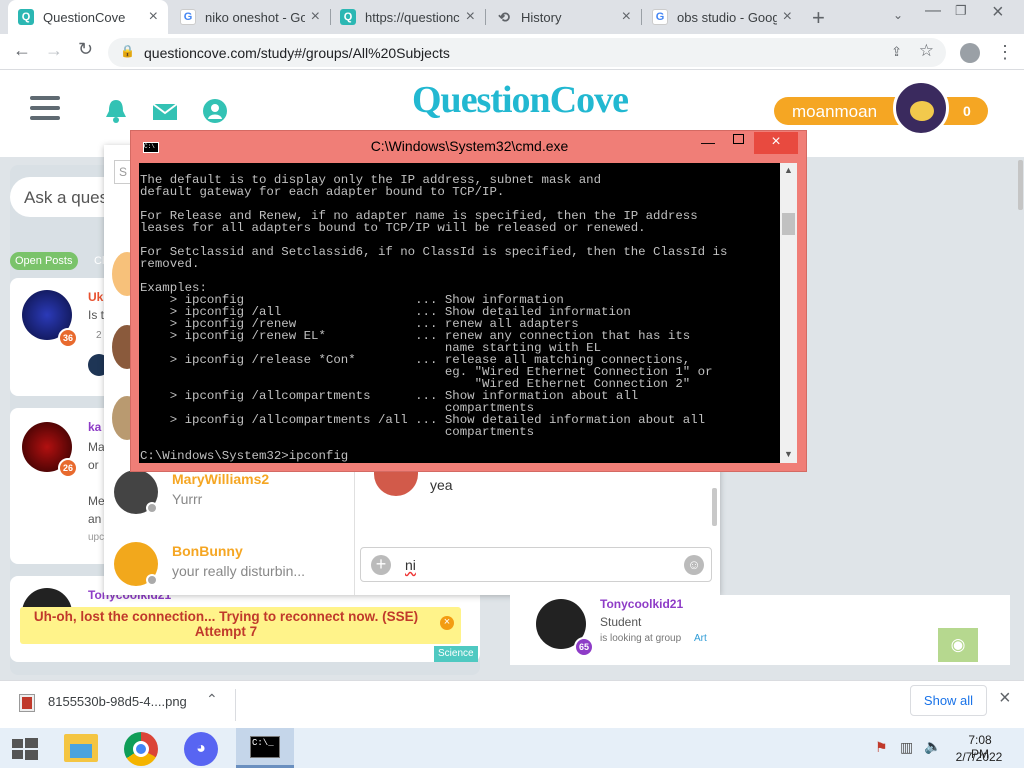 This screenshot has height=768, width=1024. I want to click on user-avatar, so click(921, 108).